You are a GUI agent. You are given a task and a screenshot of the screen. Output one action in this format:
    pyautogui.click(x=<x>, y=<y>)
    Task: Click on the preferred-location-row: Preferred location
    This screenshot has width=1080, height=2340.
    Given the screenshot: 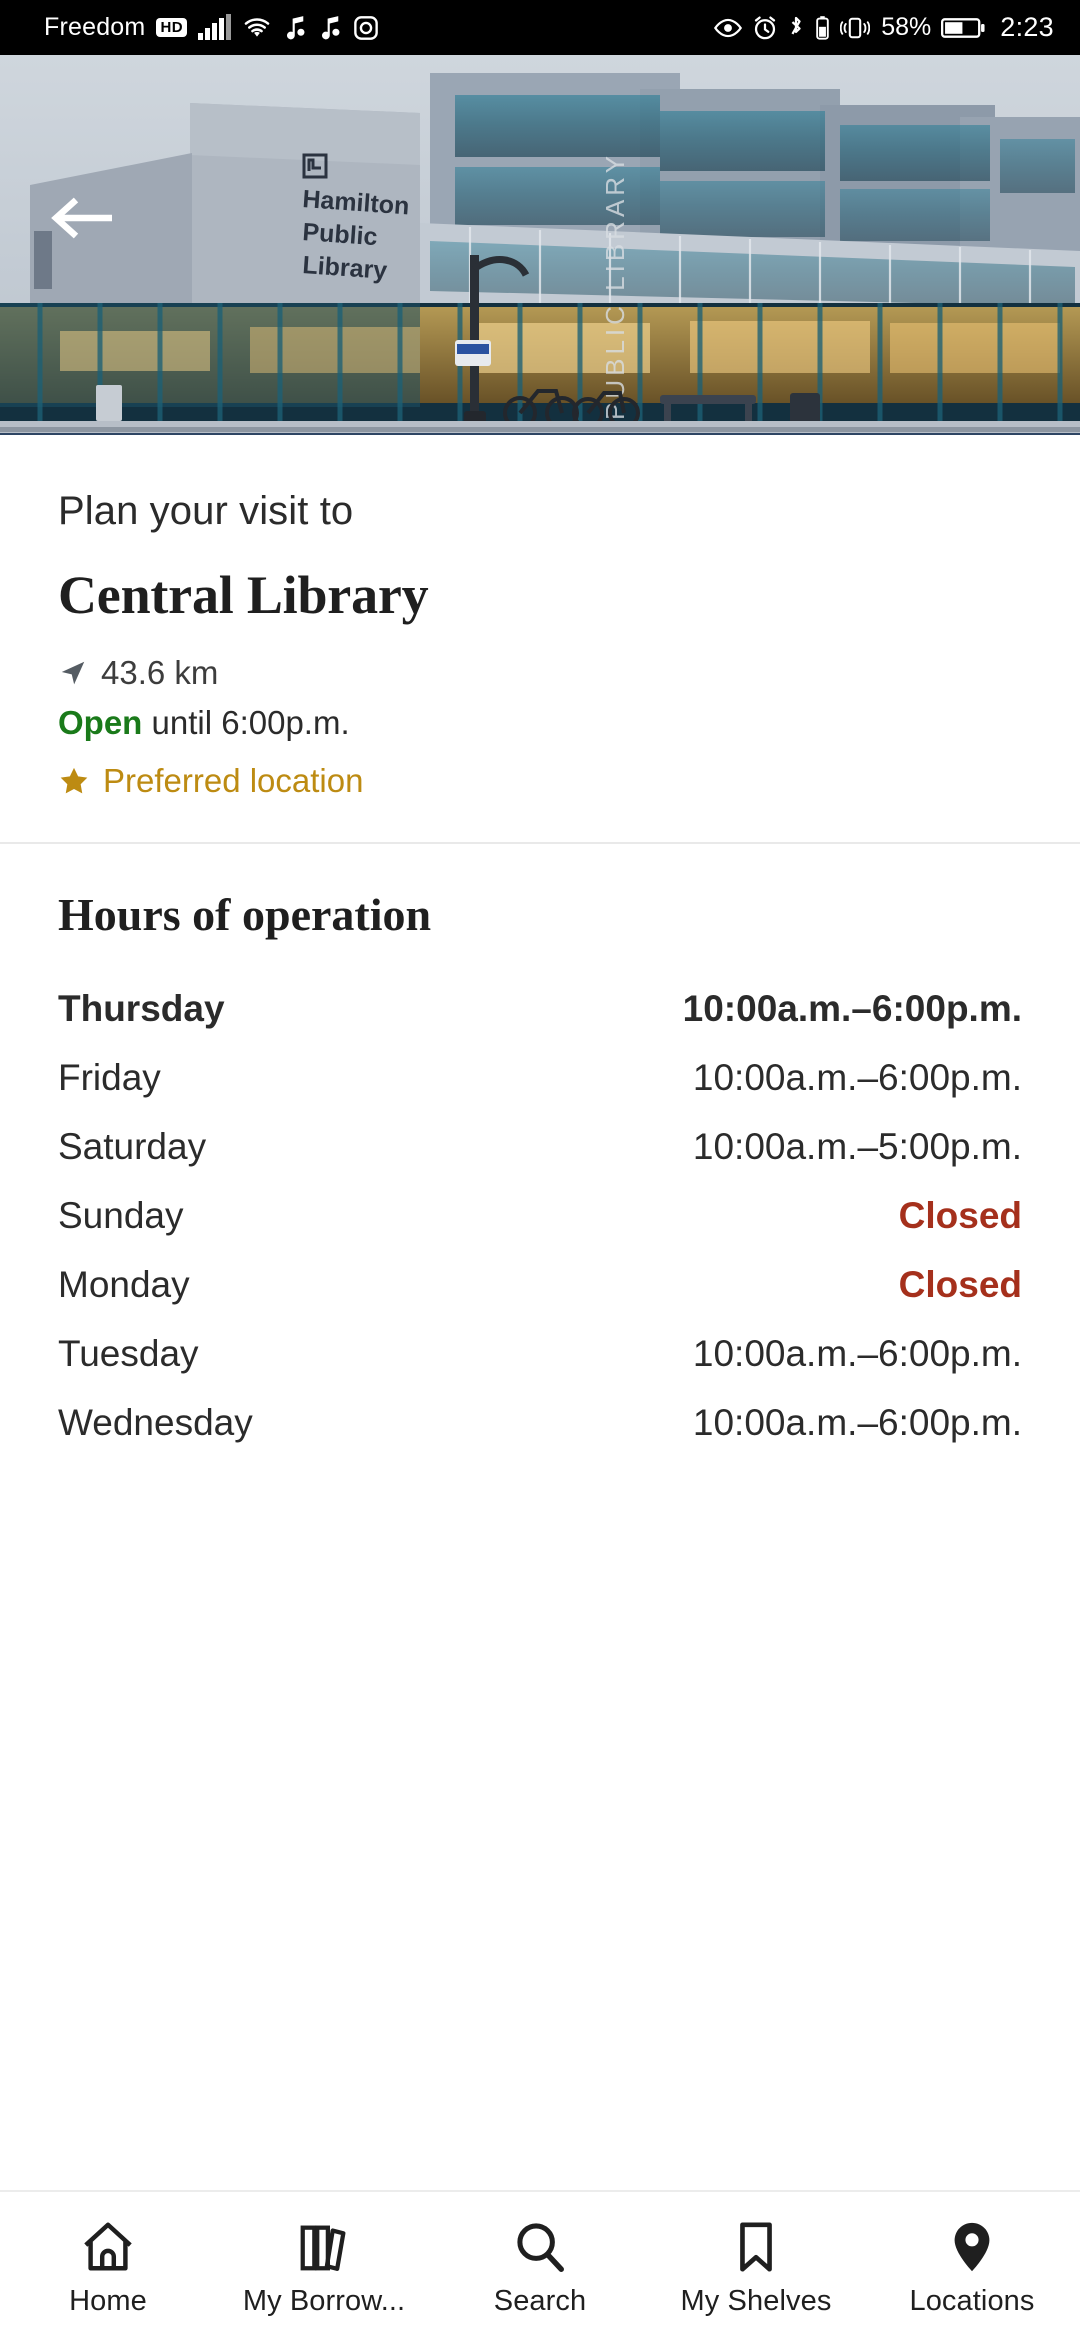 What is the action you would take?
    pyautogui.click(x=540, y=781)
    